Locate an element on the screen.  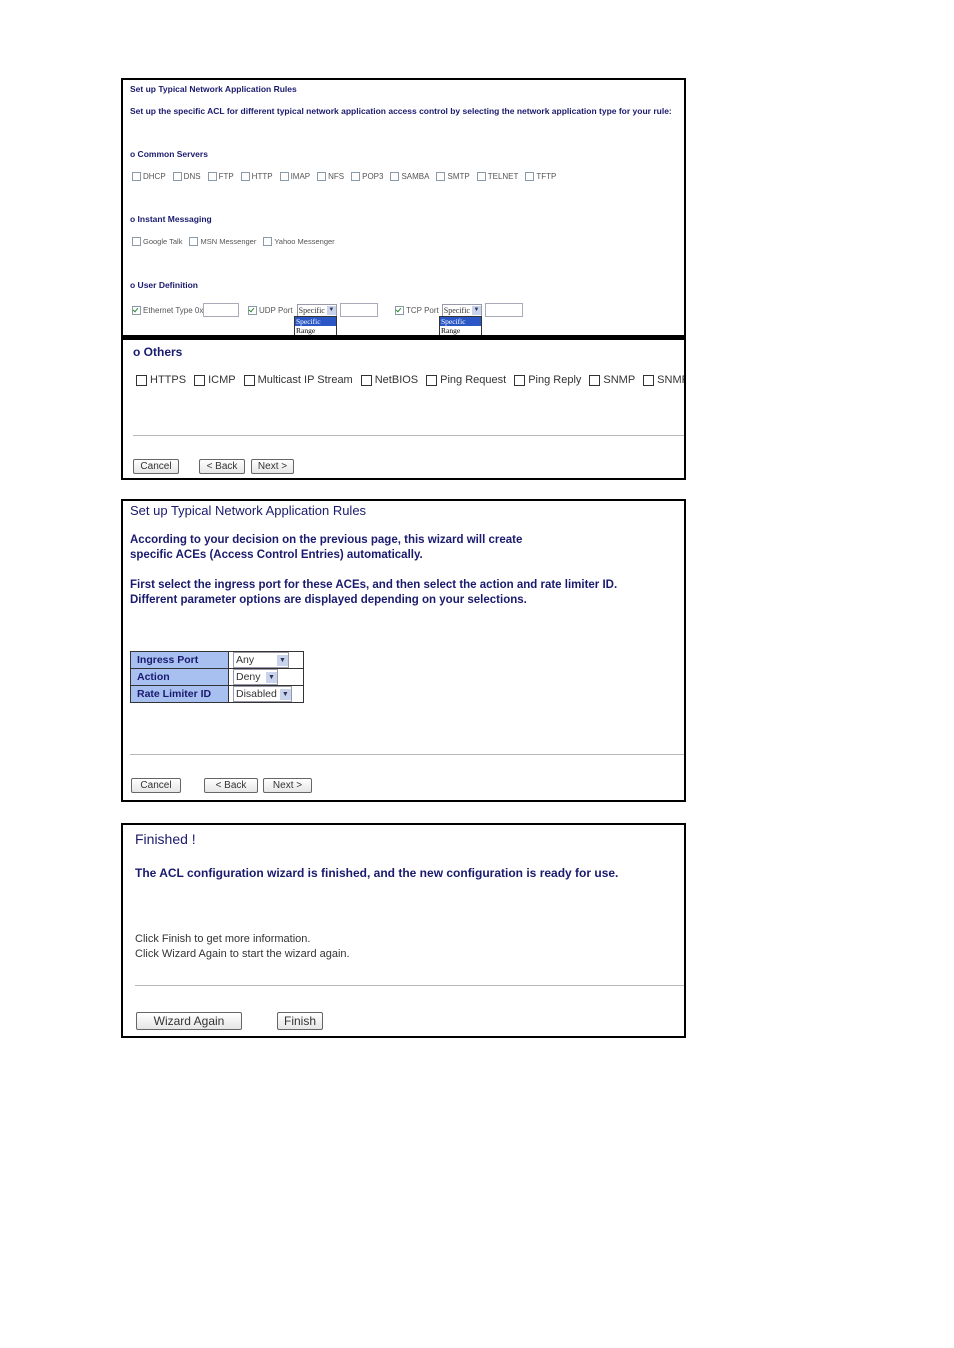
tcp-port-type-dropdown: Specific Range is located at coordinates (460, 325).